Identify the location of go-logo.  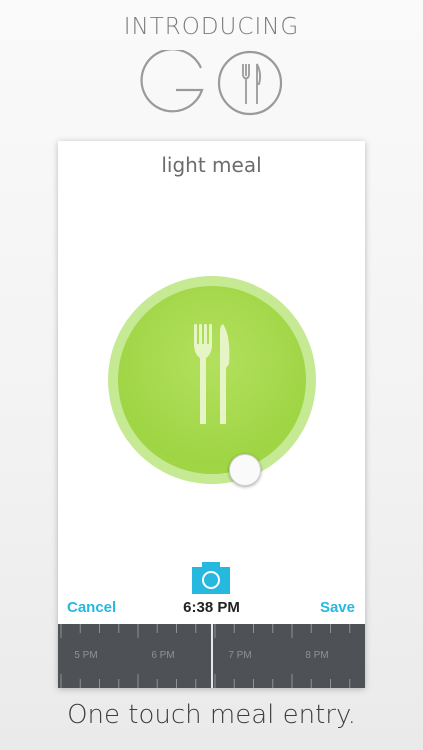
(211, 83).